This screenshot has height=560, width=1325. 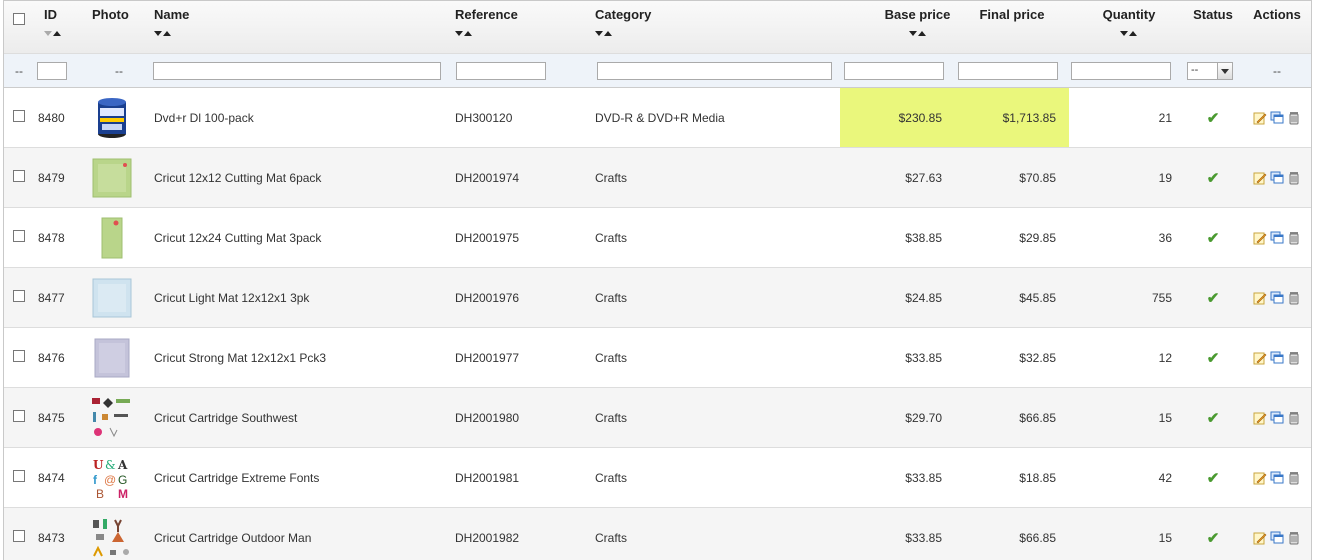 What do you see at coordinates (303, 178) in the screenshot?
I see `row-name: Cricut 12x12 Cutting Mat 6pack` at bounding box center [303, 178].